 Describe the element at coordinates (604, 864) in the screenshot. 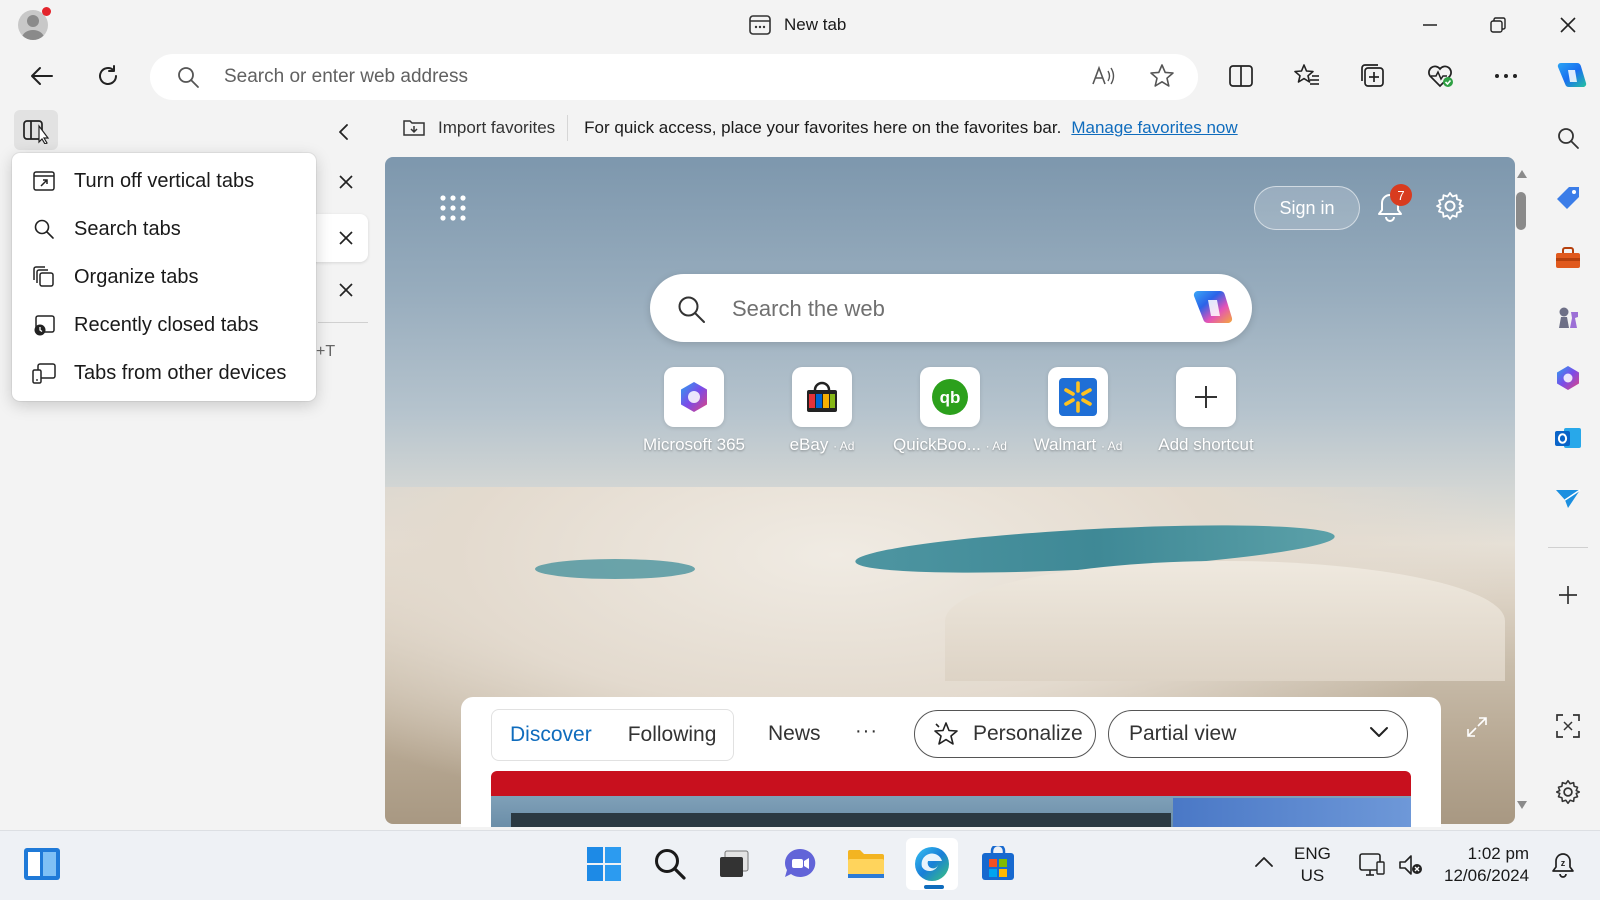

I see `start-windows-icon` at that location.